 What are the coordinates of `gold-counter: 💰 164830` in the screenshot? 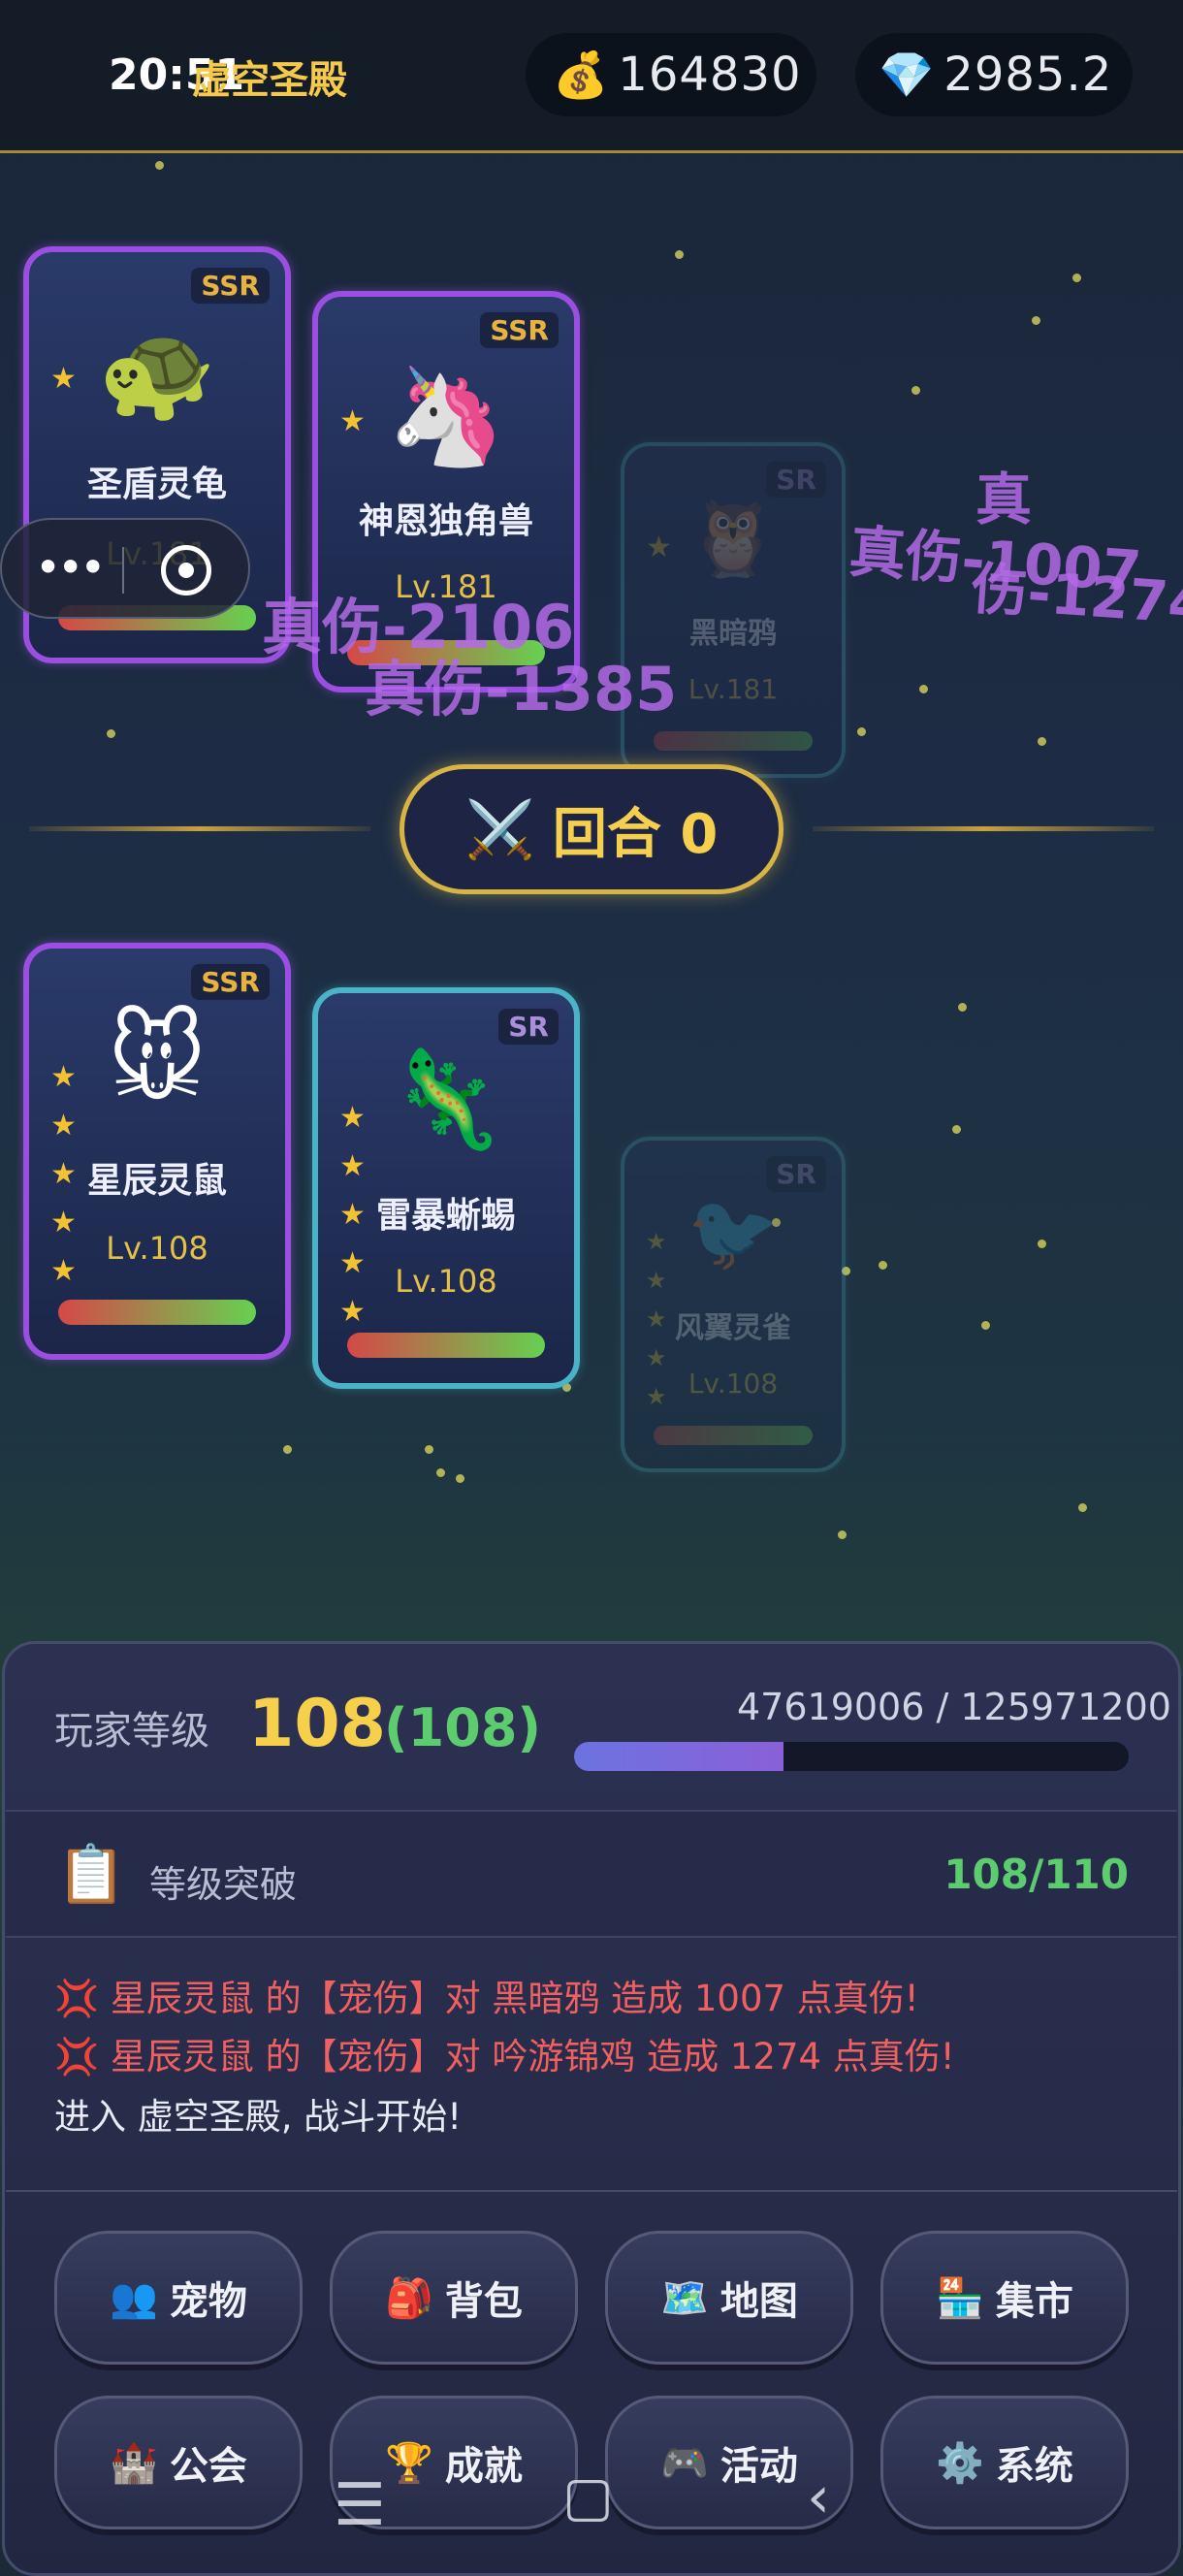 It's located at (671, 74).